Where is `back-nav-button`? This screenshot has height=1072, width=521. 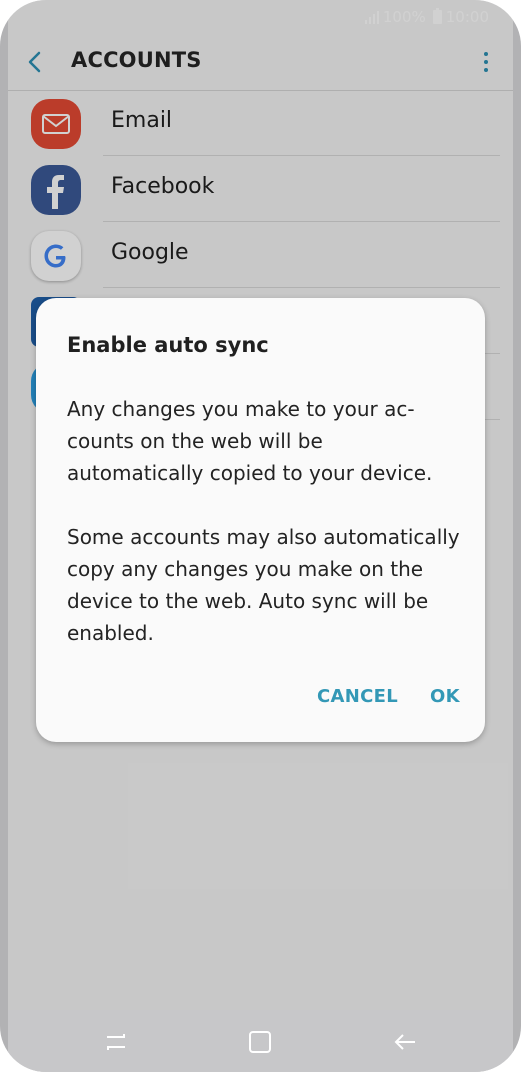 back-nav-button is located at coordinates (405, 1042).